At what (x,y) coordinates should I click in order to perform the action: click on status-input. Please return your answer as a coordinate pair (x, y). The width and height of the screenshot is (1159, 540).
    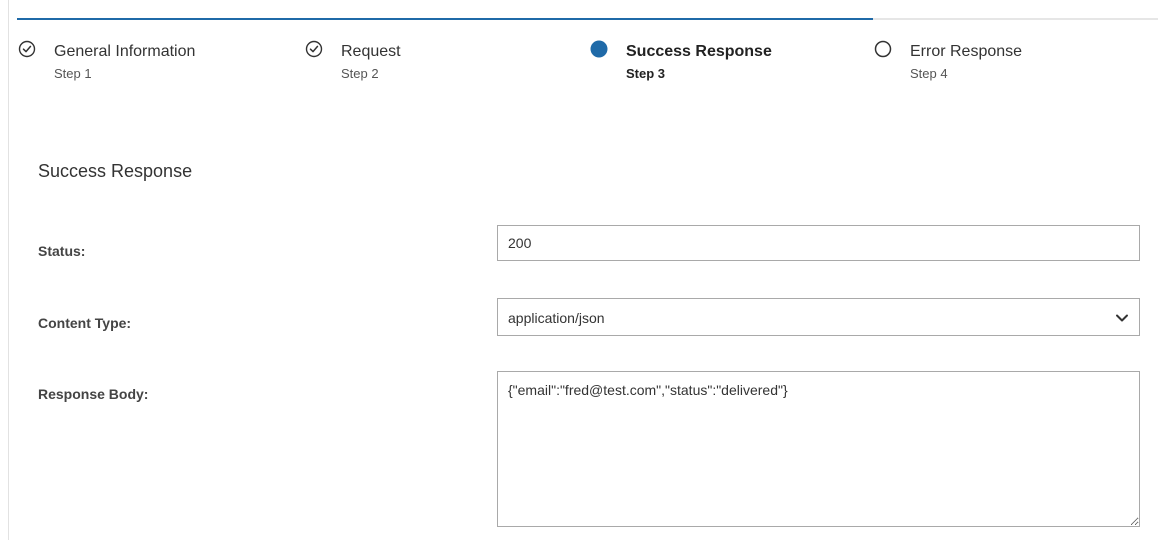
    Looking at the image, I should click on (818, 243).